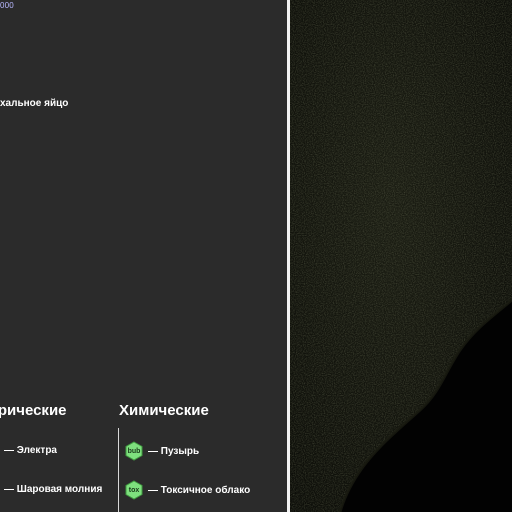  I want to click on legend-item-label: — Пузырь, so click(174, 451).